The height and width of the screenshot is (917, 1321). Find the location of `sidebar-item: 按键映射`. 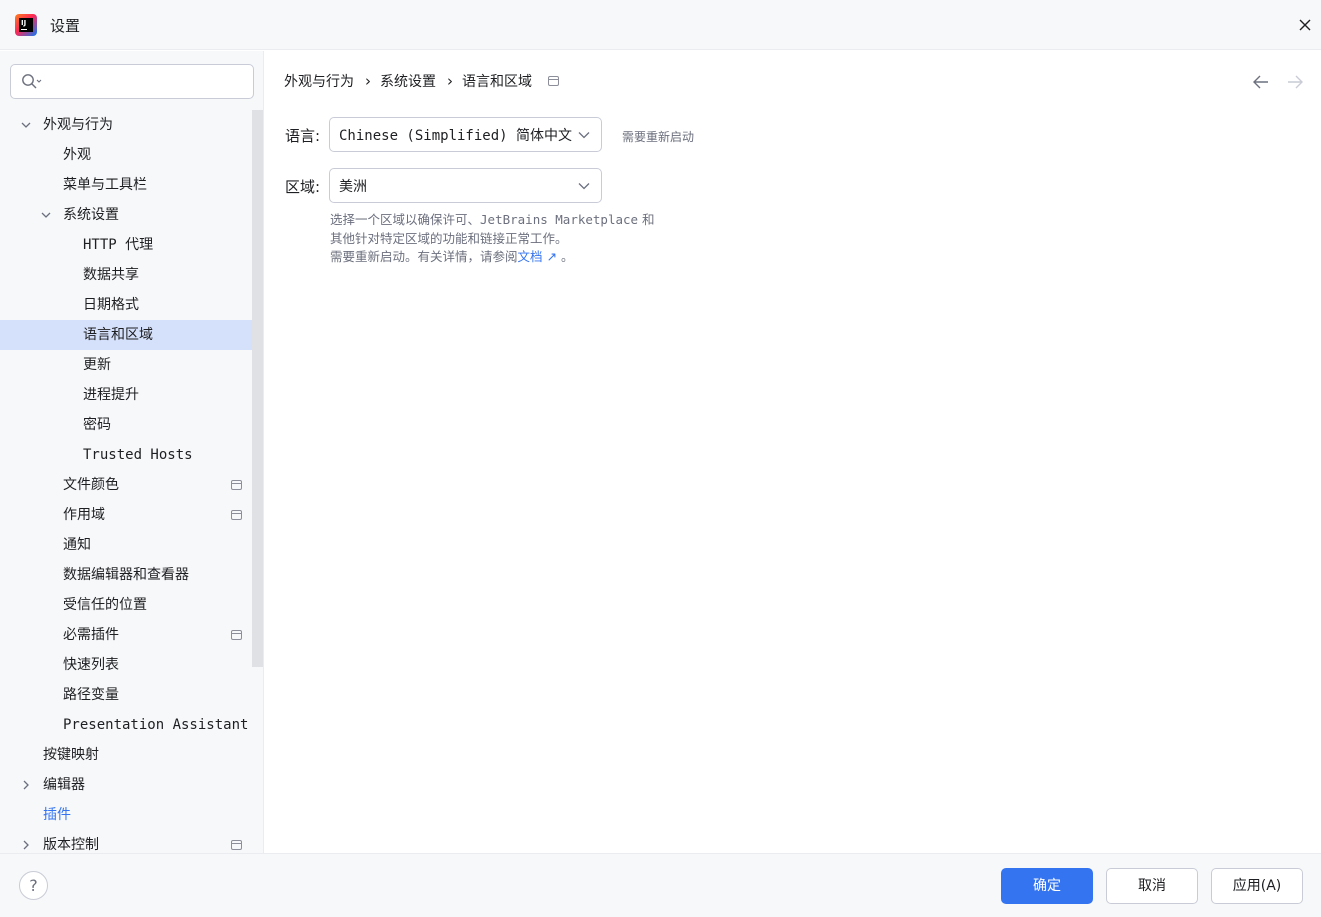

sidebar-item: 按键映射 is located at coordinates (131, 755).